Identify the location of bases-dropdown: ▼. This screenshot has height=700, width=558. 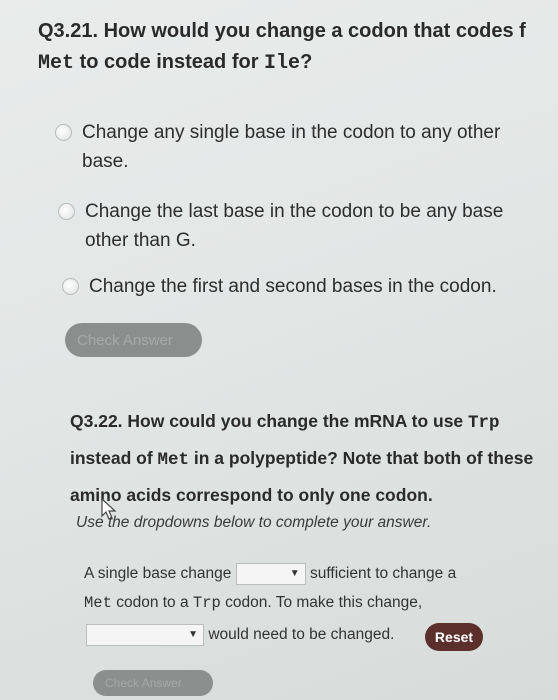
(145, 635).